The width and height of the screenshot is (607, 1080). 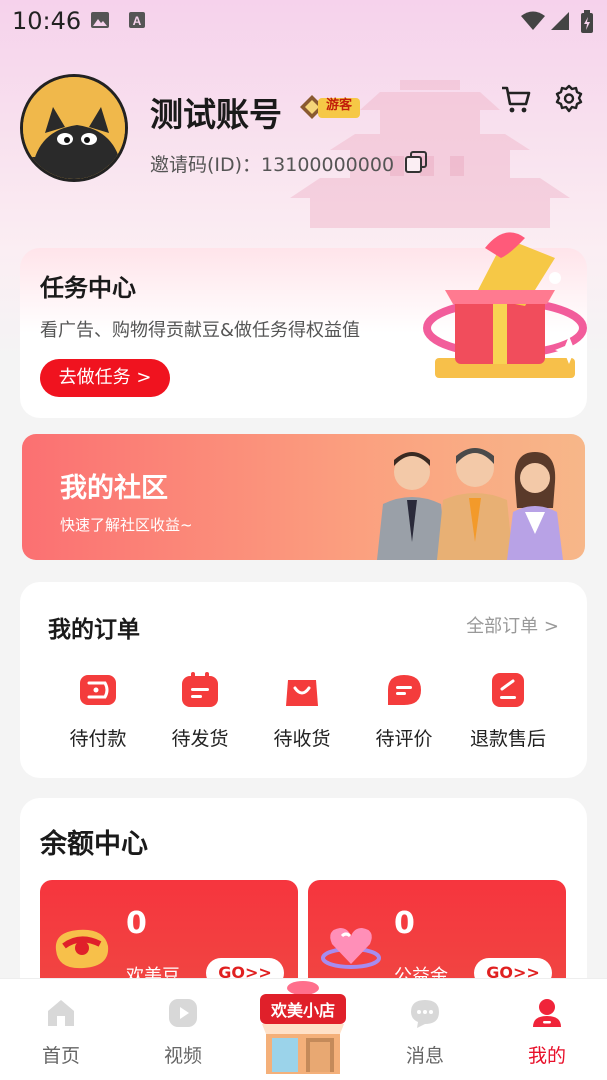 I want to click on text-input-icon: A, so click(x=137, y=20).